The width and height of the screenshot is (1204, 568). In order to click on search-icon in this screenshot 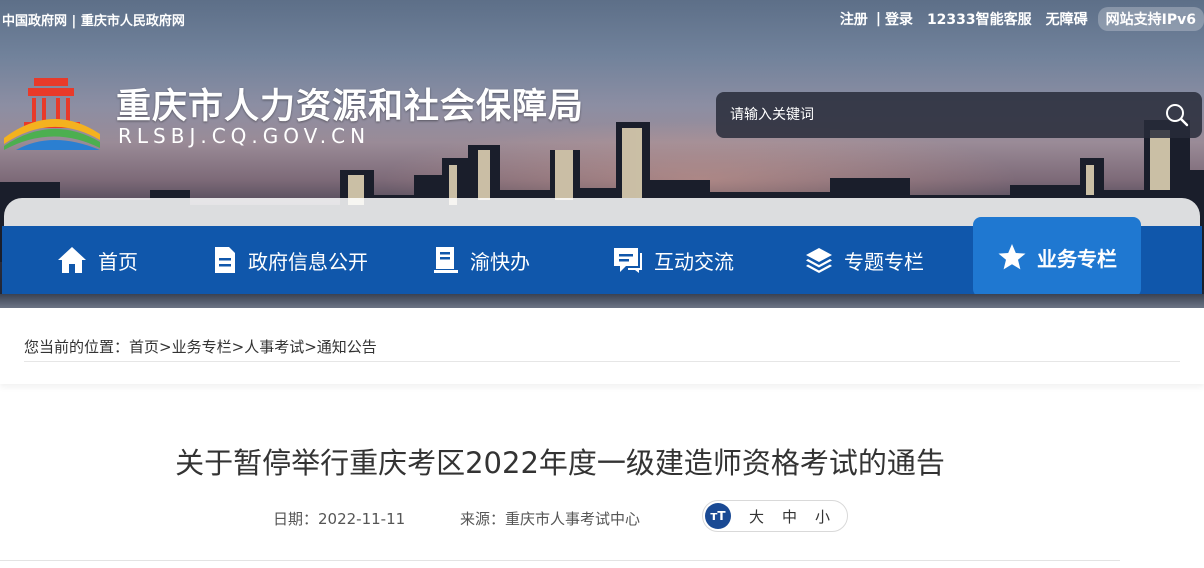, I will do `click(1177, 115)`.